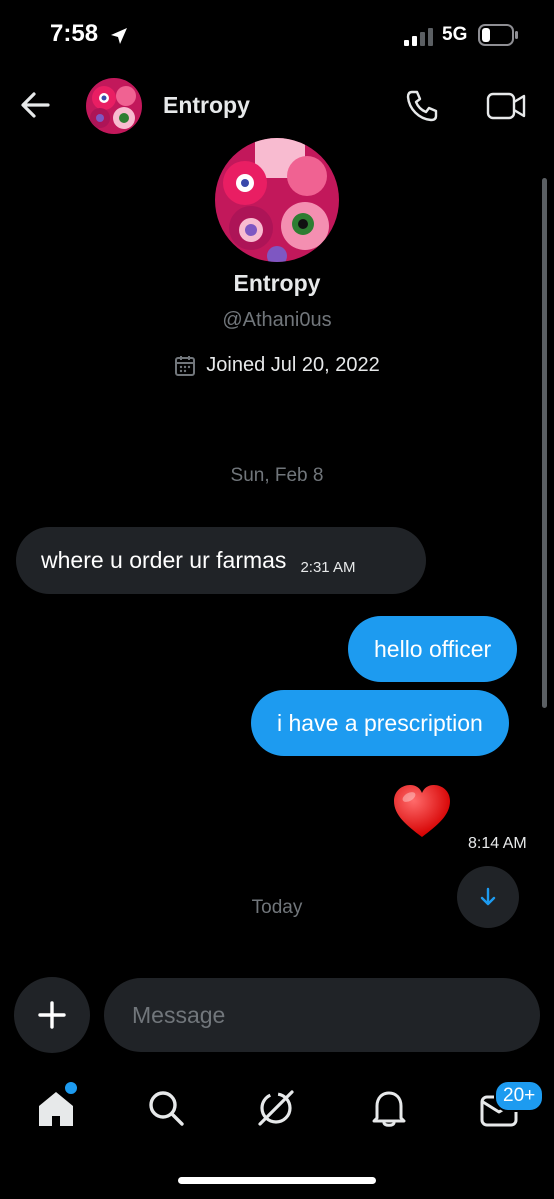  I want to click on location-arrow-icon, so click(119, 36).